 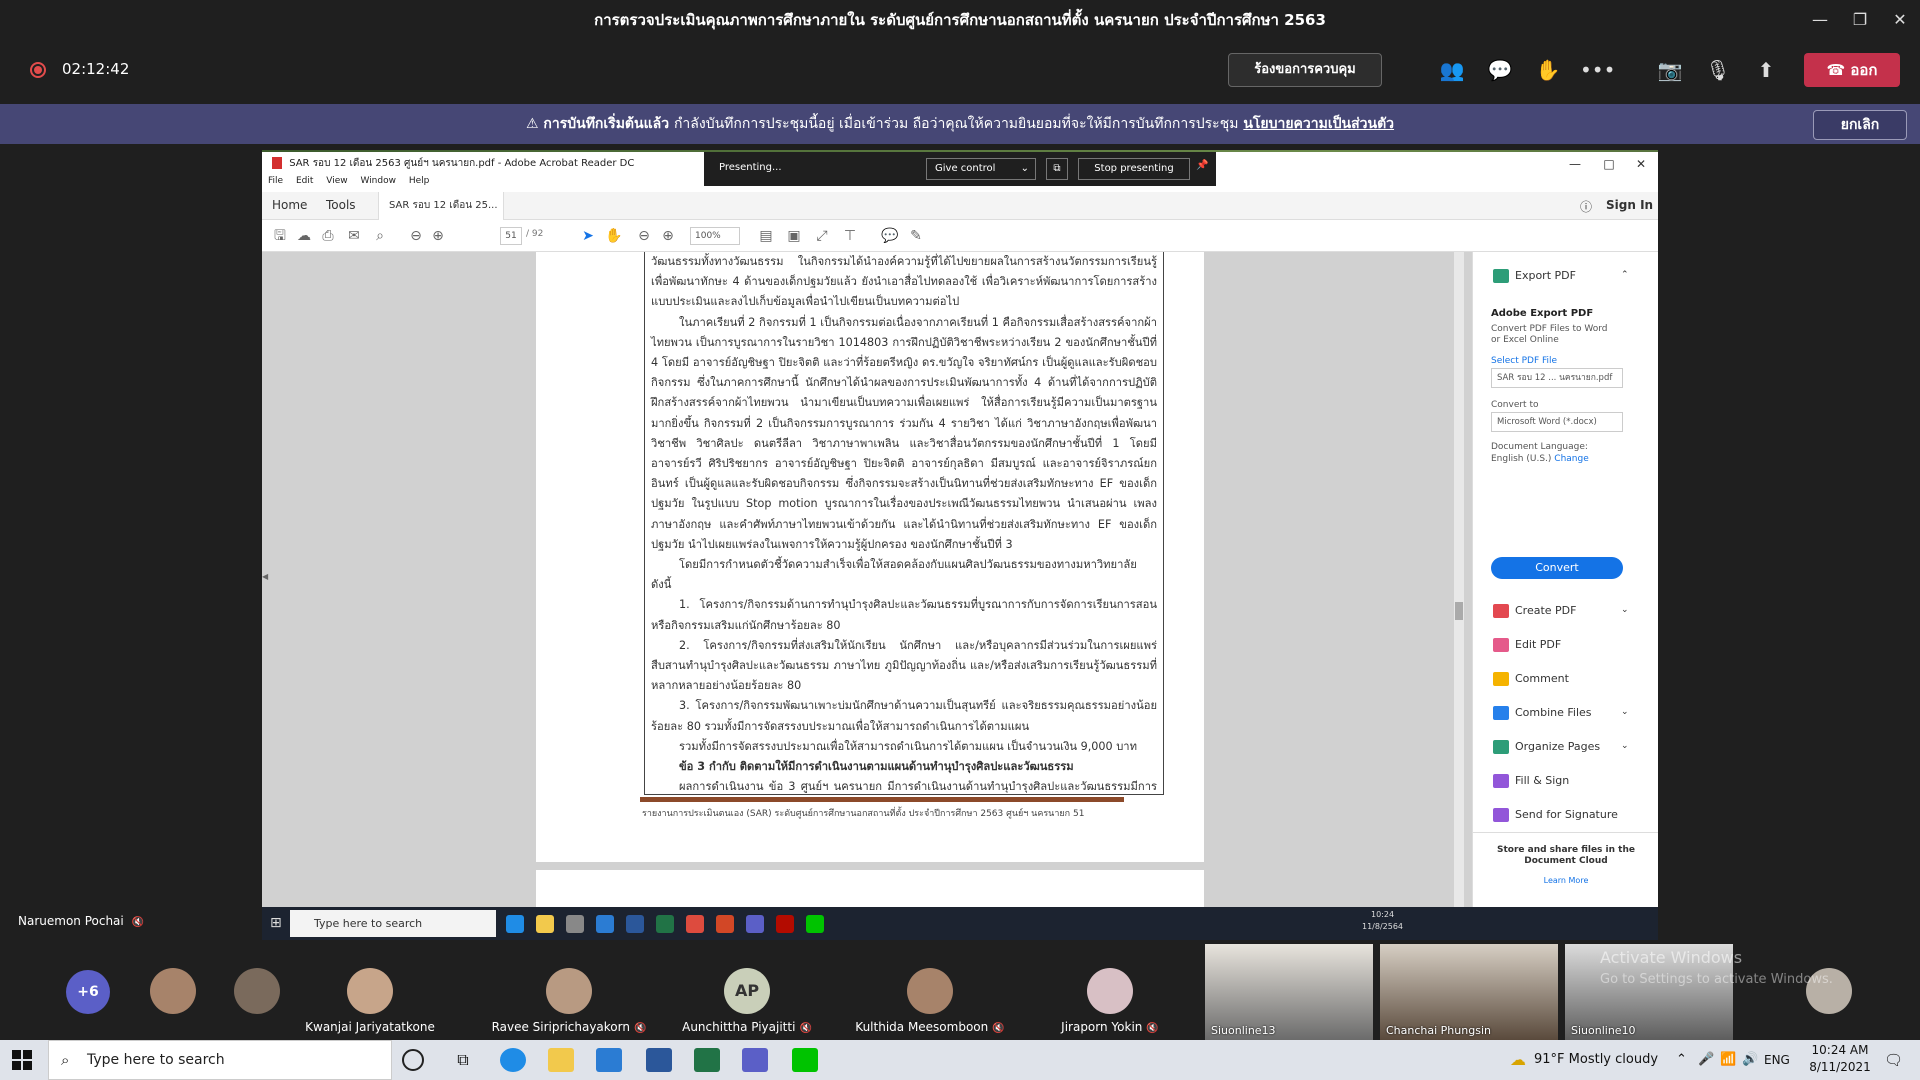 I want to click on chevron-up-icon: ⌃, so click(x=1625, y=275).